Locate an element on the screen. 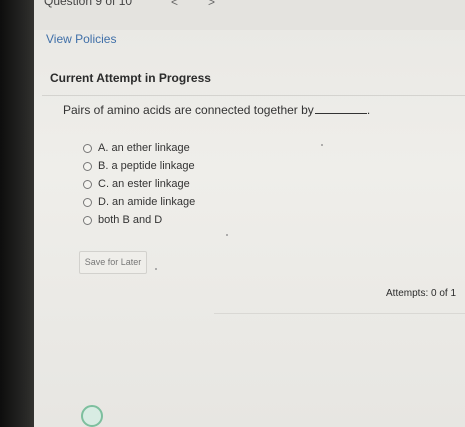 The image size is (465, 427). question-suffix: . is located at coordinates (368, 110).